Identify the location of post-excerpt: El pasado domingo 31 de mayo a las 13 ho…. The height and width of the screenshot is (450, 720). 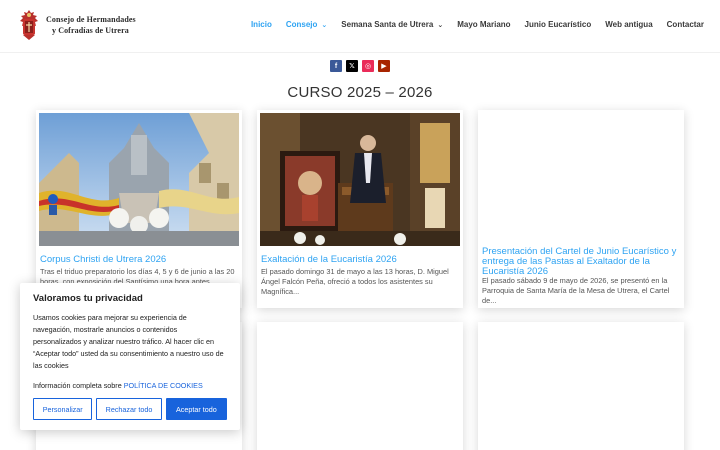
(355, 281).